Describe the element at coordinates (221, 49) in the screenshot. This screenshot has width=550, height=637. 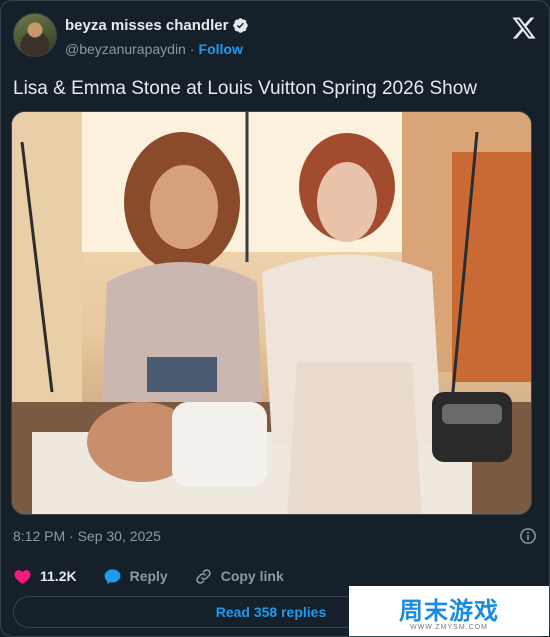
I see `follow-button: Follow` at that location.